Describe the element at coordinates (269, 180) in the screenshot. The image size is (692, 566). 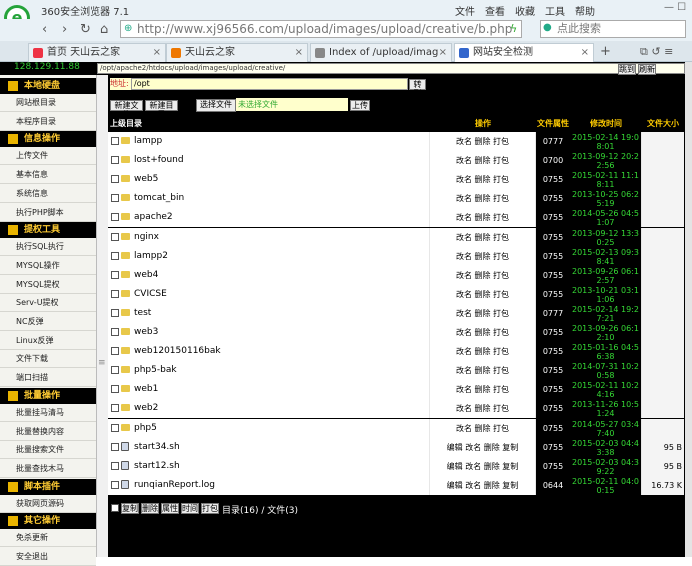
I see `file-name-link: web5` at that location.